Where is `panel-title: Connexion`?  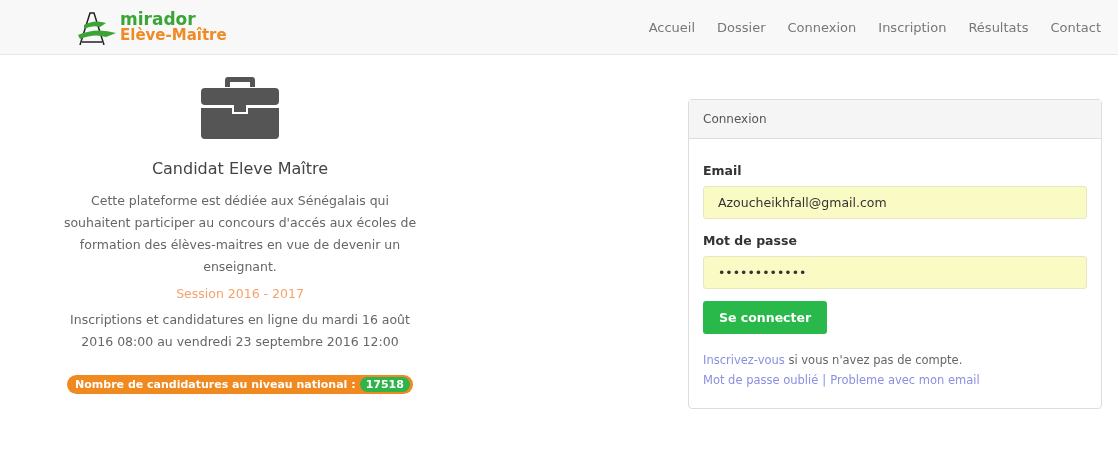 panel-title: Connexion is located at coordinates (895, 119).